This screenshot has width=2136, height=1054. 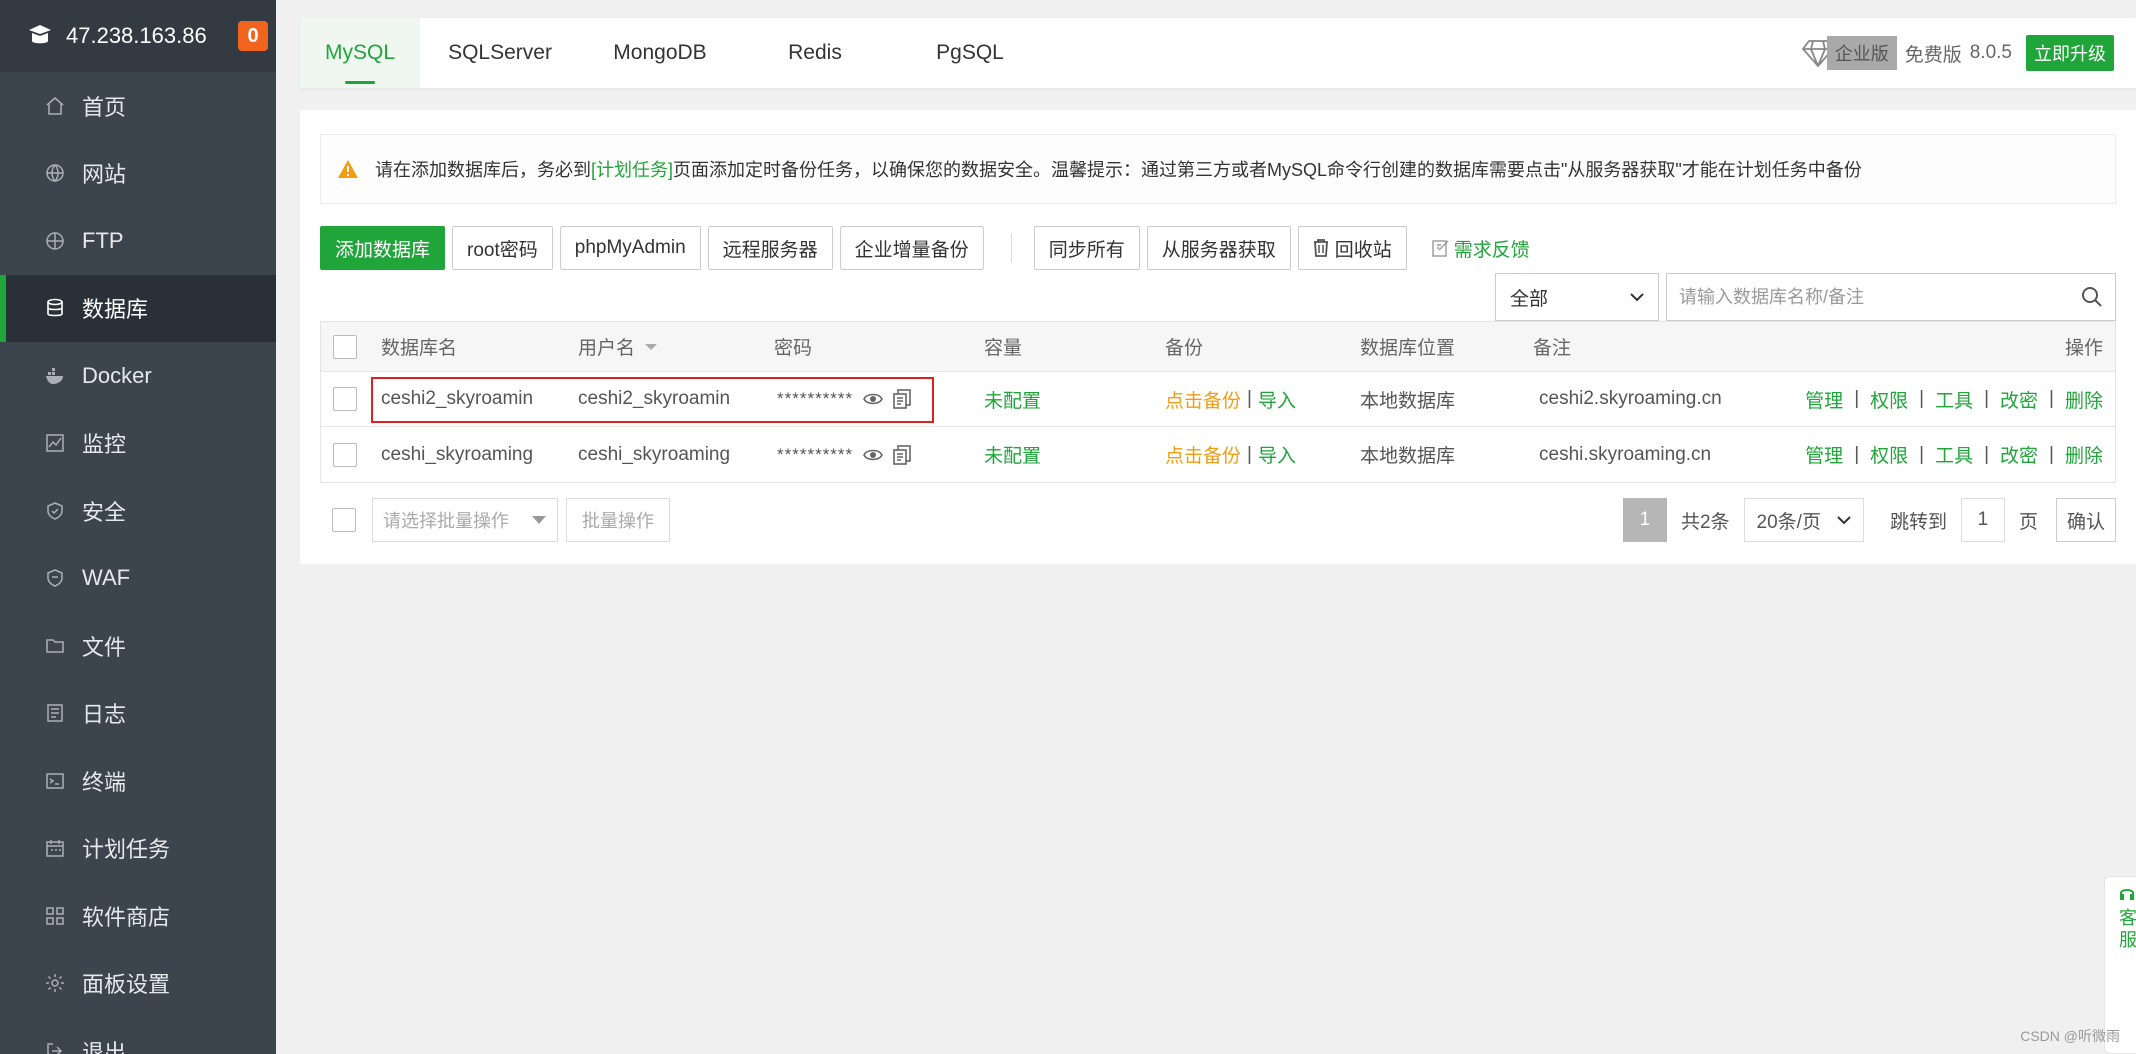 What do you see at coordinates (660, 53) in the screenshot?
I see `tab-mongodb: MongoDB` at bounding box center [660, 53].